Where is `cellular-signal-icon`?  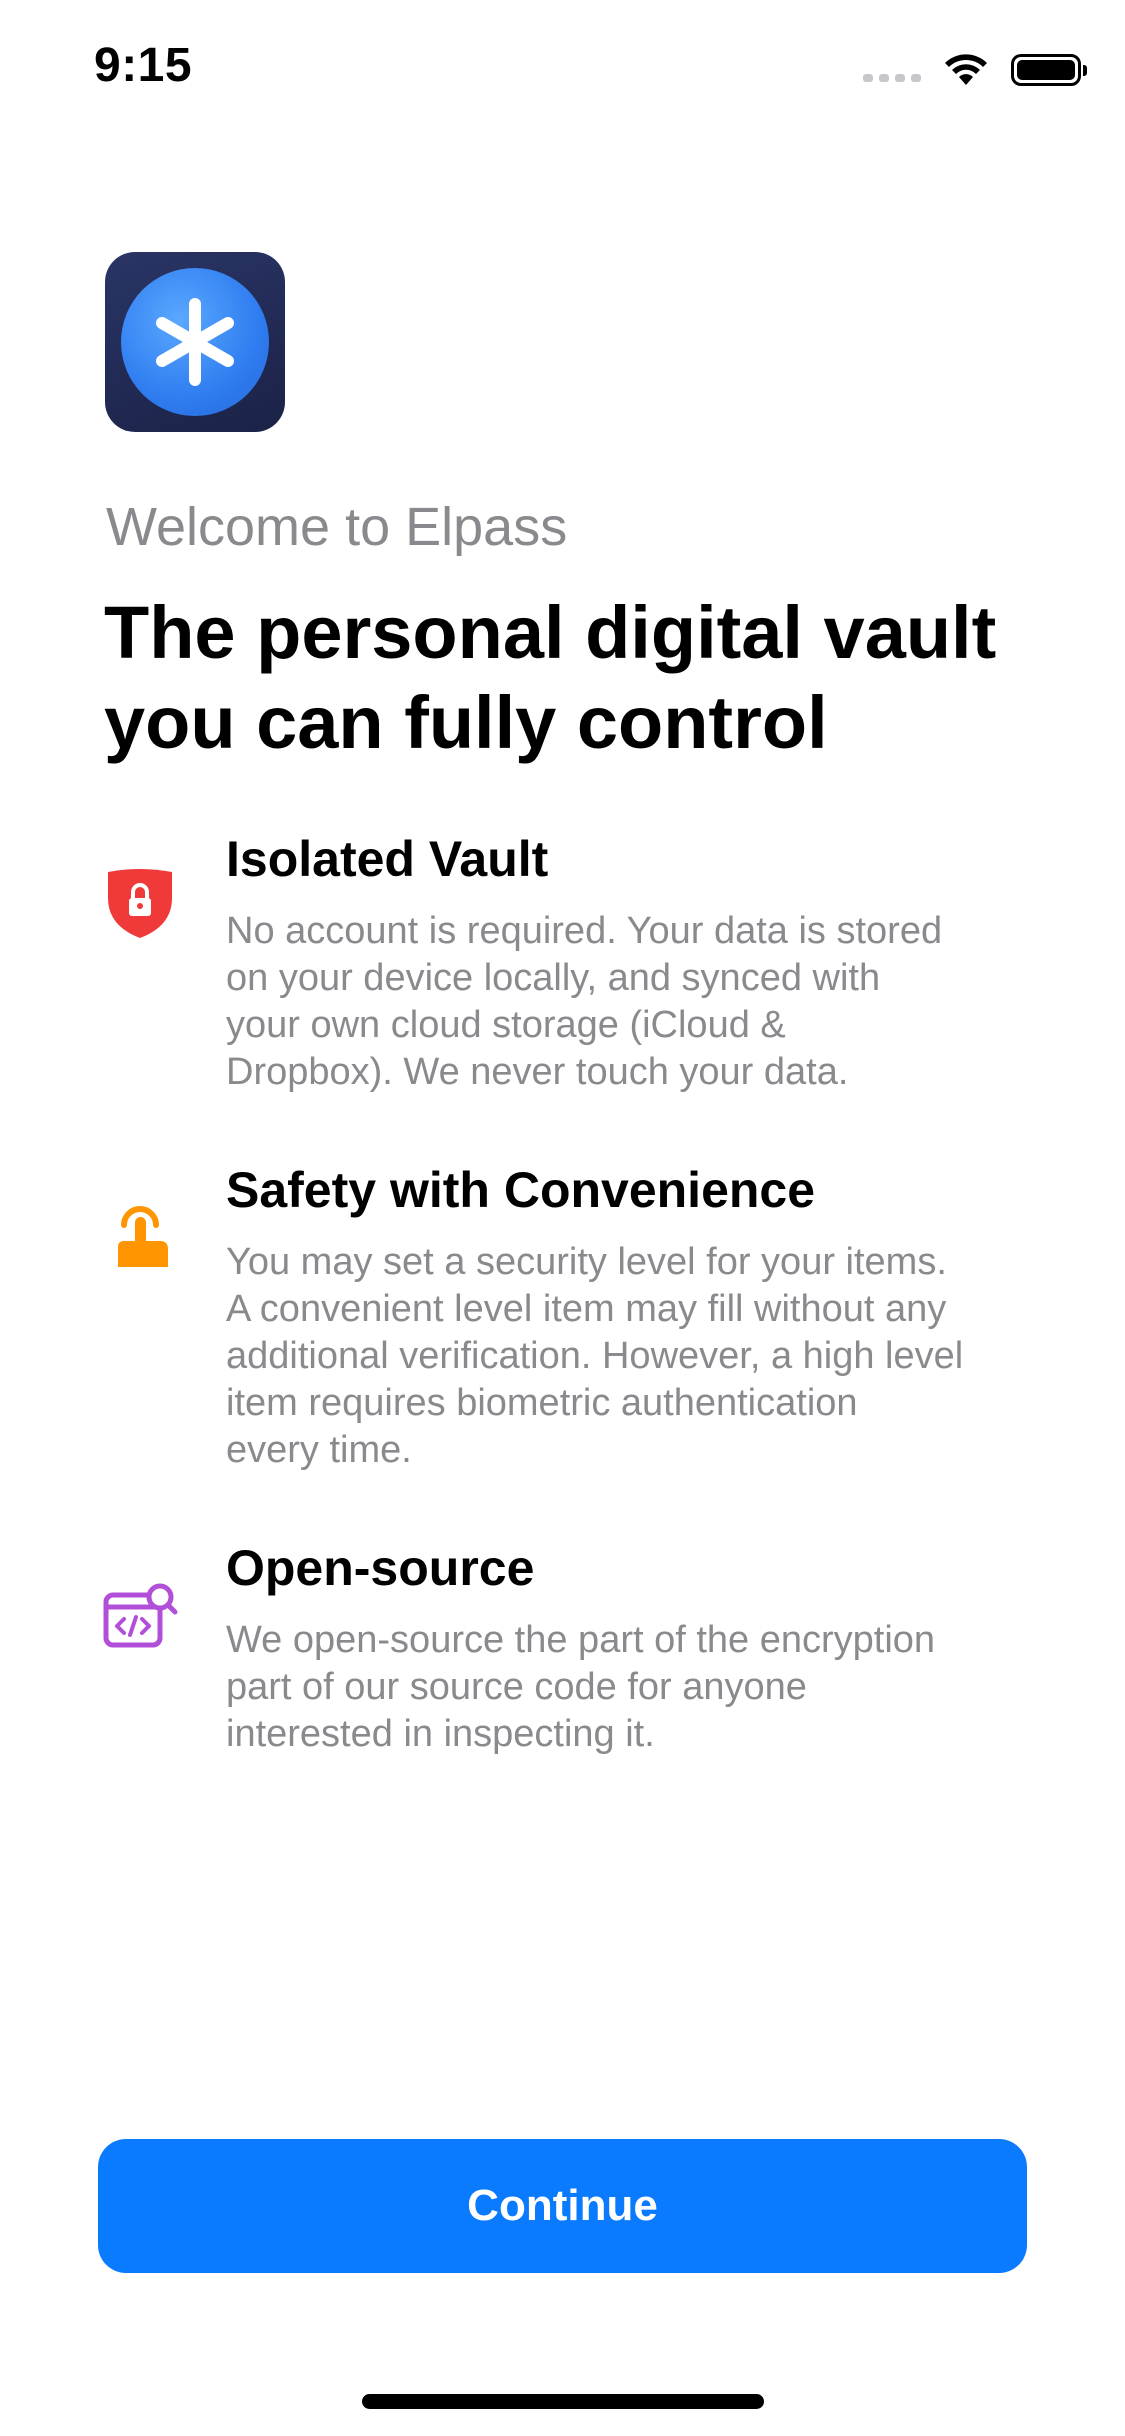 cellular-signal-icon is located at coordinates (892, 78).